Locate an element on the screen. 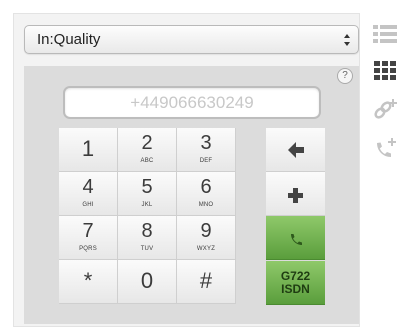 This screenshot has height=334, width=405. codec-button: G722 ISDN is located at coordinates (295, 283).